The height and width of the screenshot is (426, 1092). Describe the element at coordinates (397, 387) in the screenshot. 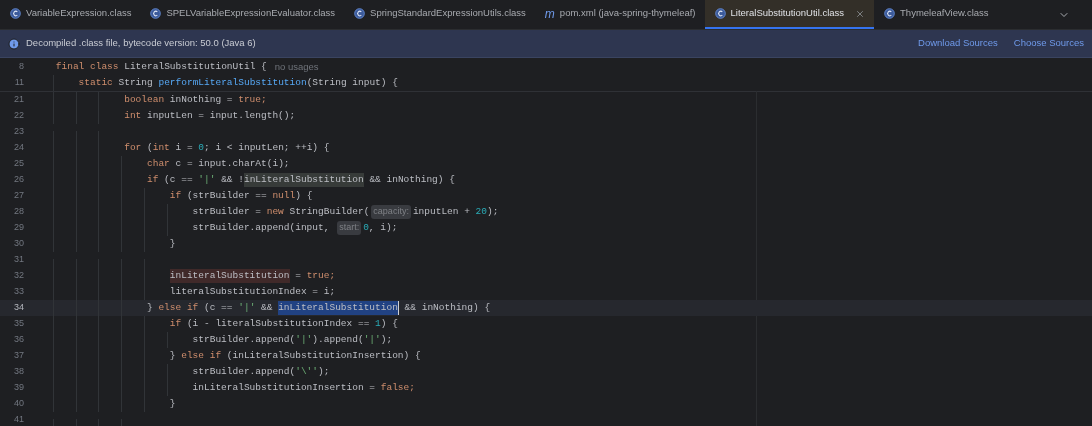

I see `code-keyword: false;` at that location.